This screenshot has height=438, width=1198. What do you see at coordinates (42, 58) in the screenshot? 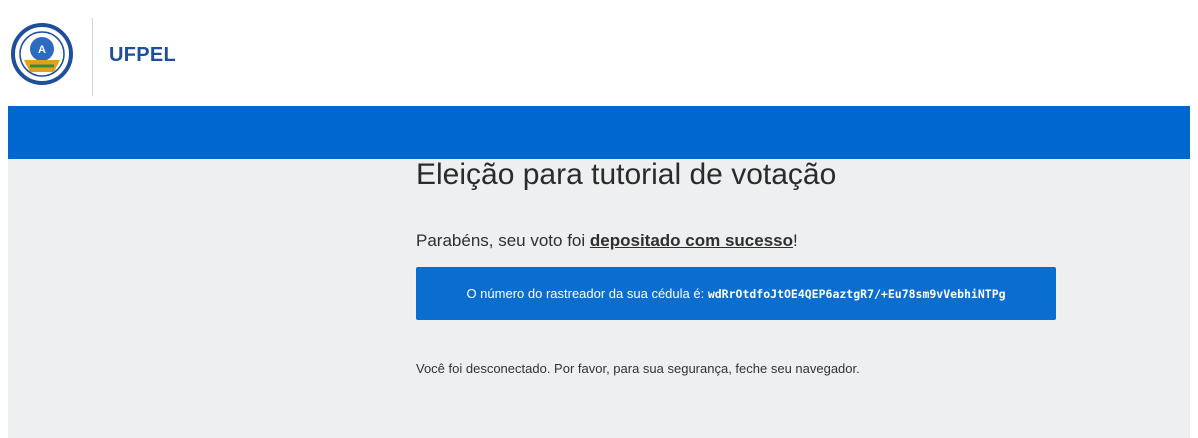
I see `university-seal-logo: A` at bounding box center [42, 58].